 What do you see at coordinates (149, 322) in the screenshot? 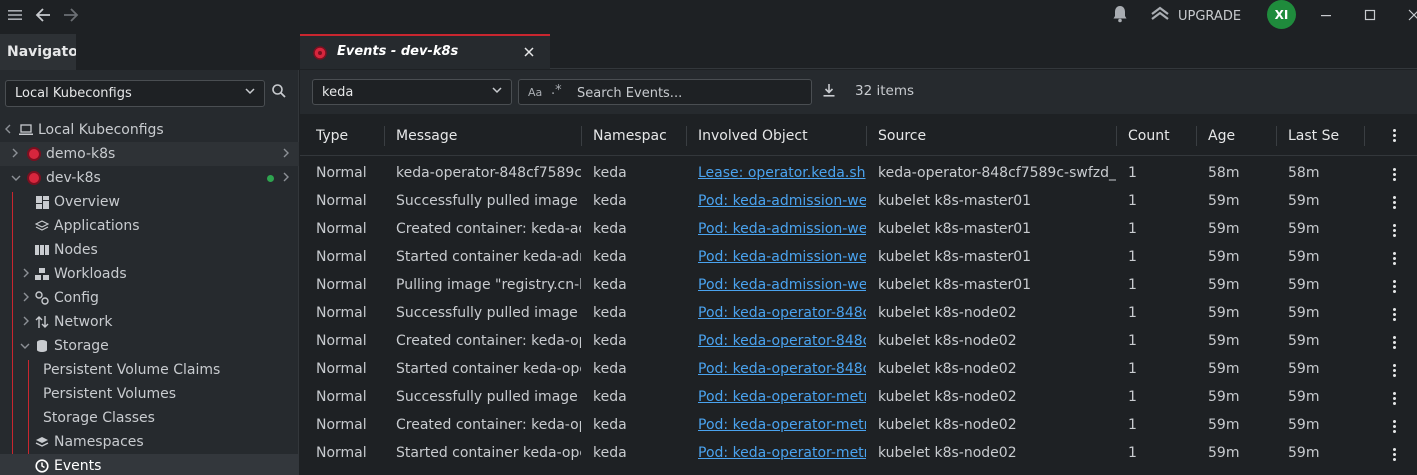
I see `sidebar-item-network: Network` at bounding box center [149, 322].